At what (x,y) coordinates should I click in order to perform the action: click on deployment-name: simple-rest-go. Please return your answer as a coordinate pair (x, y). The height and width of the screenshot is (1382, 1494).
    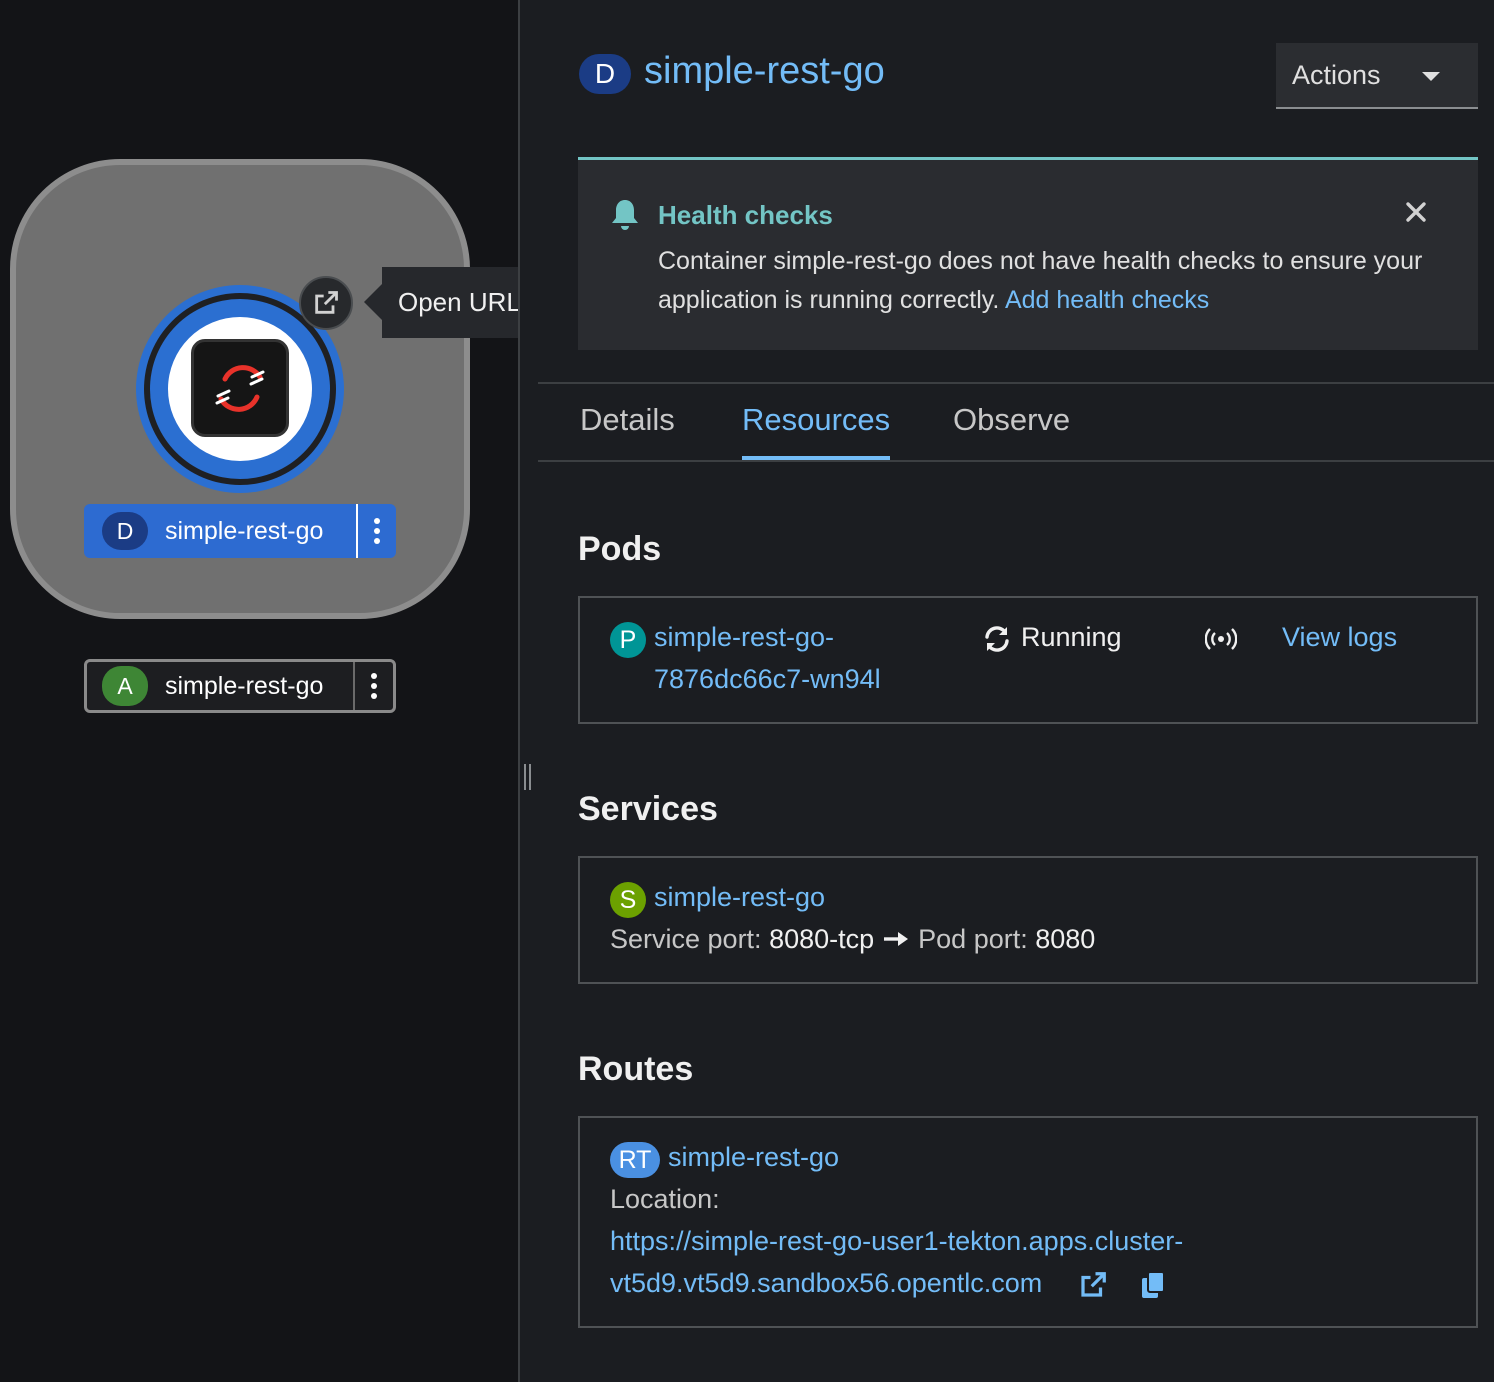
    Looking at the image, I should click on (260, 531).